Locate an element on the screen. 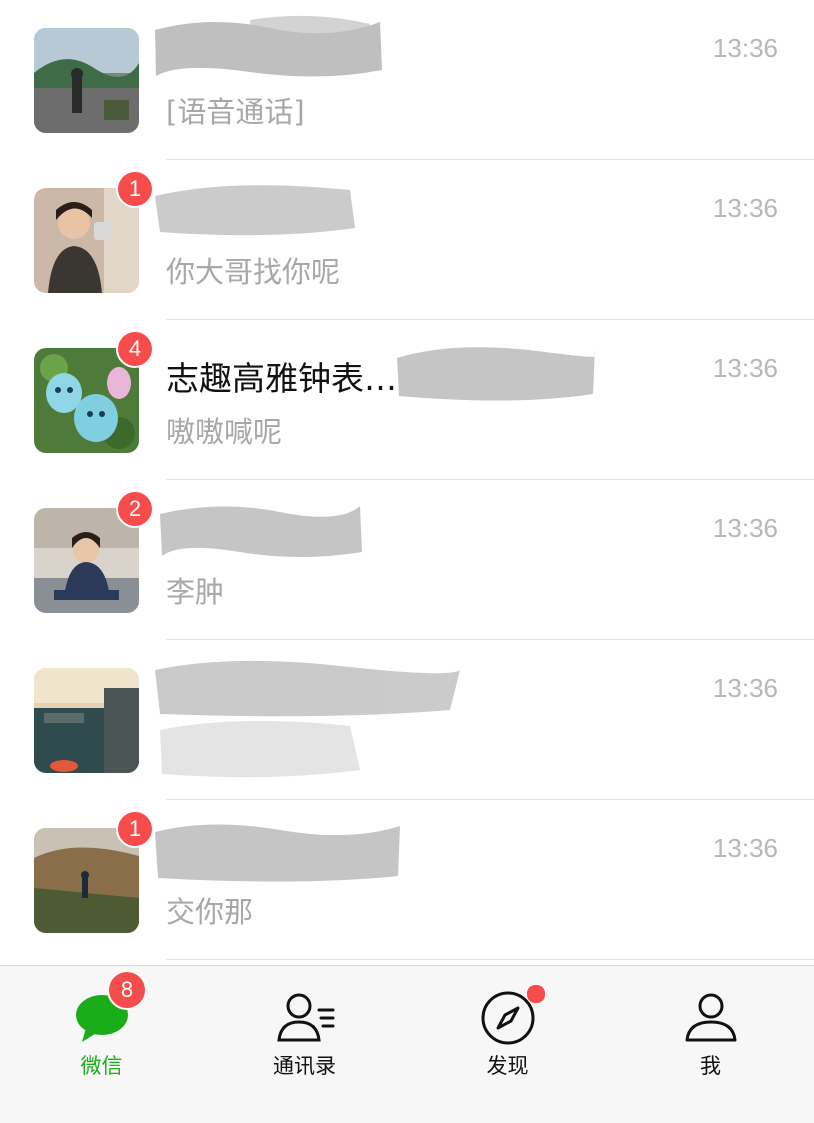 This screenshot has width=814, height=1123. chat-row: 13:36 is located at coordinates (407, 720).